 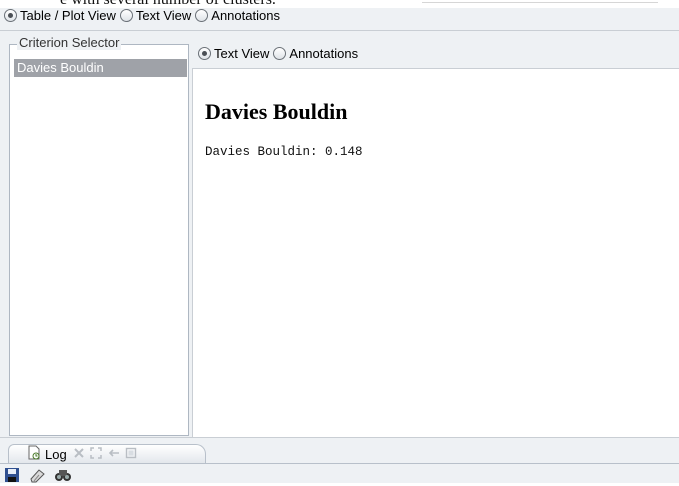 I want to click on view-mode-table-plot: Table / Plot View, so click(x=60, y=15).